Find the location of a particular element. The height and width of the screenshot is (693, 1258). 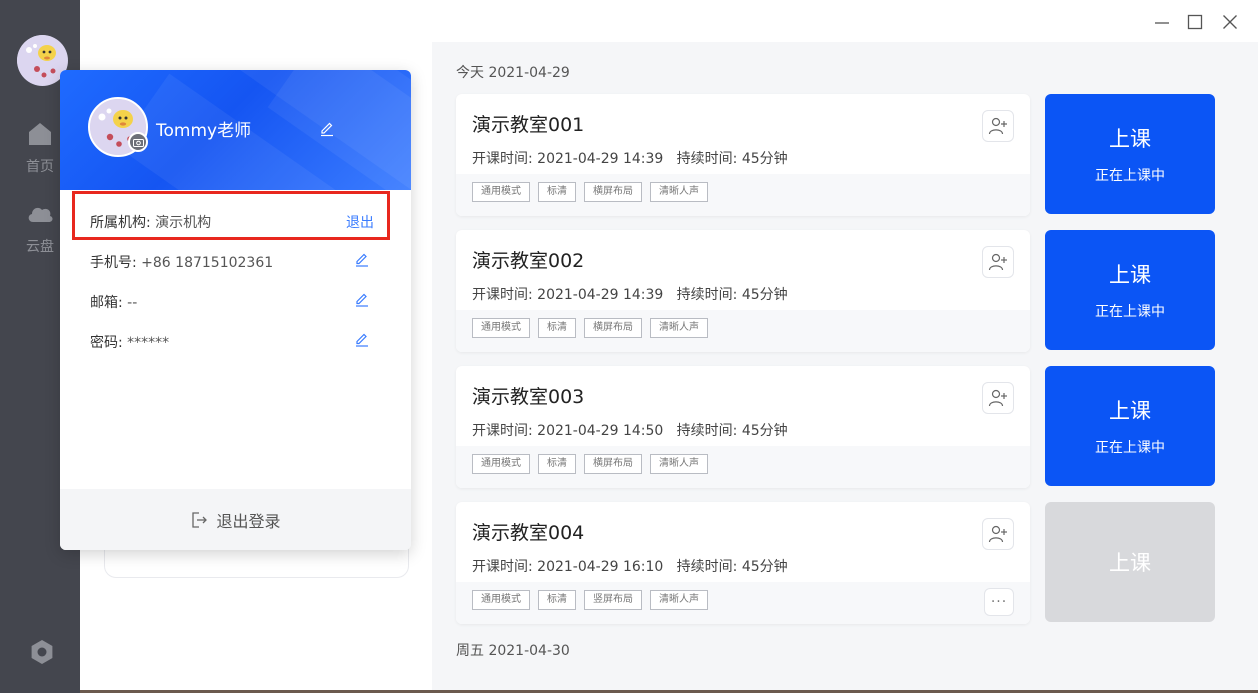

class-time: 开课时间: 2021-04-29 16:10 持续时间: 45分钟 is located at coordinates (630, 567).